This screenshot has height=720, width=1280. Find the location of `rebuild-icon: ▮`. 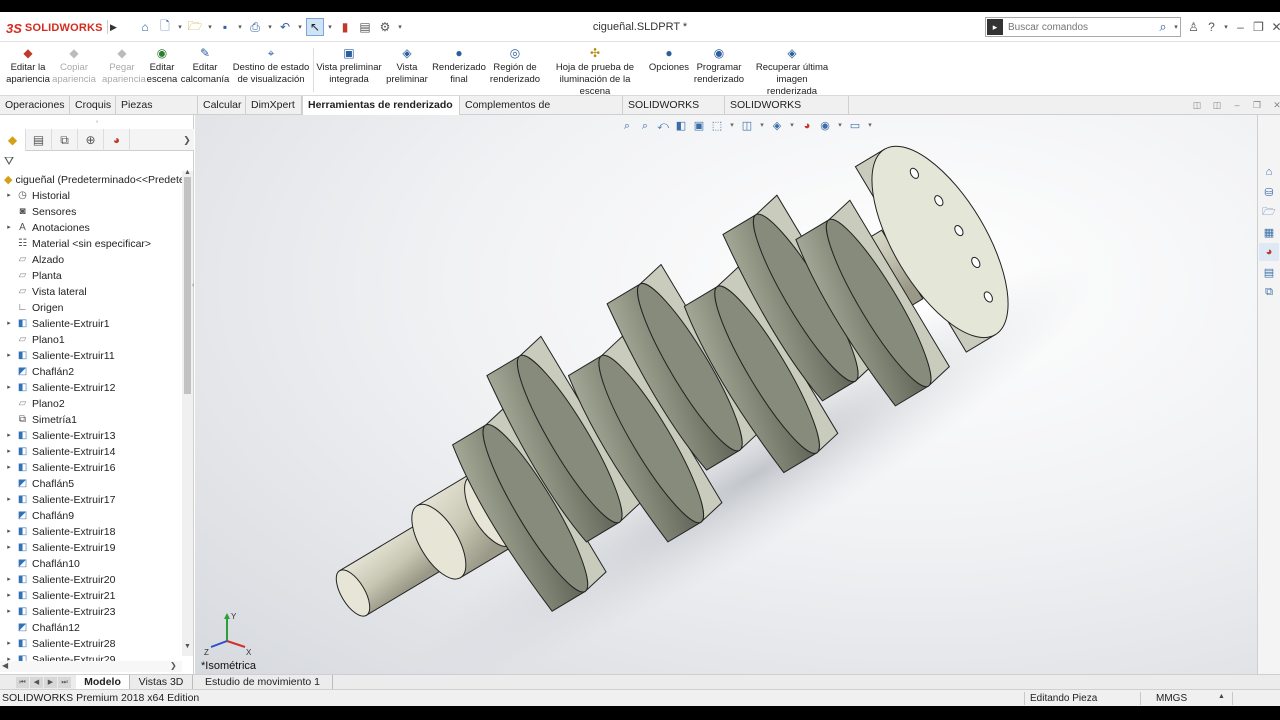

rebuild-icon: ▮ is located at coordinates (345, 27).